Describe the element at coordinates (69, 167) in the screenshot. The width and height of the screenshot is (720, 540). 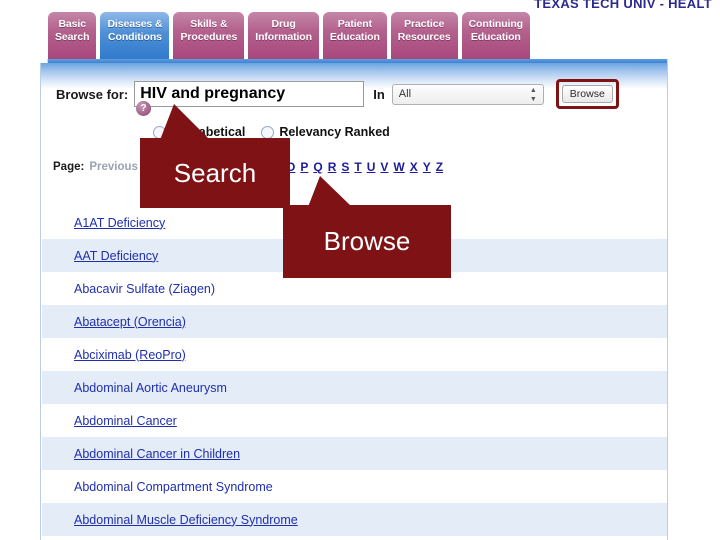
I see `page-label: Page:` at that location.